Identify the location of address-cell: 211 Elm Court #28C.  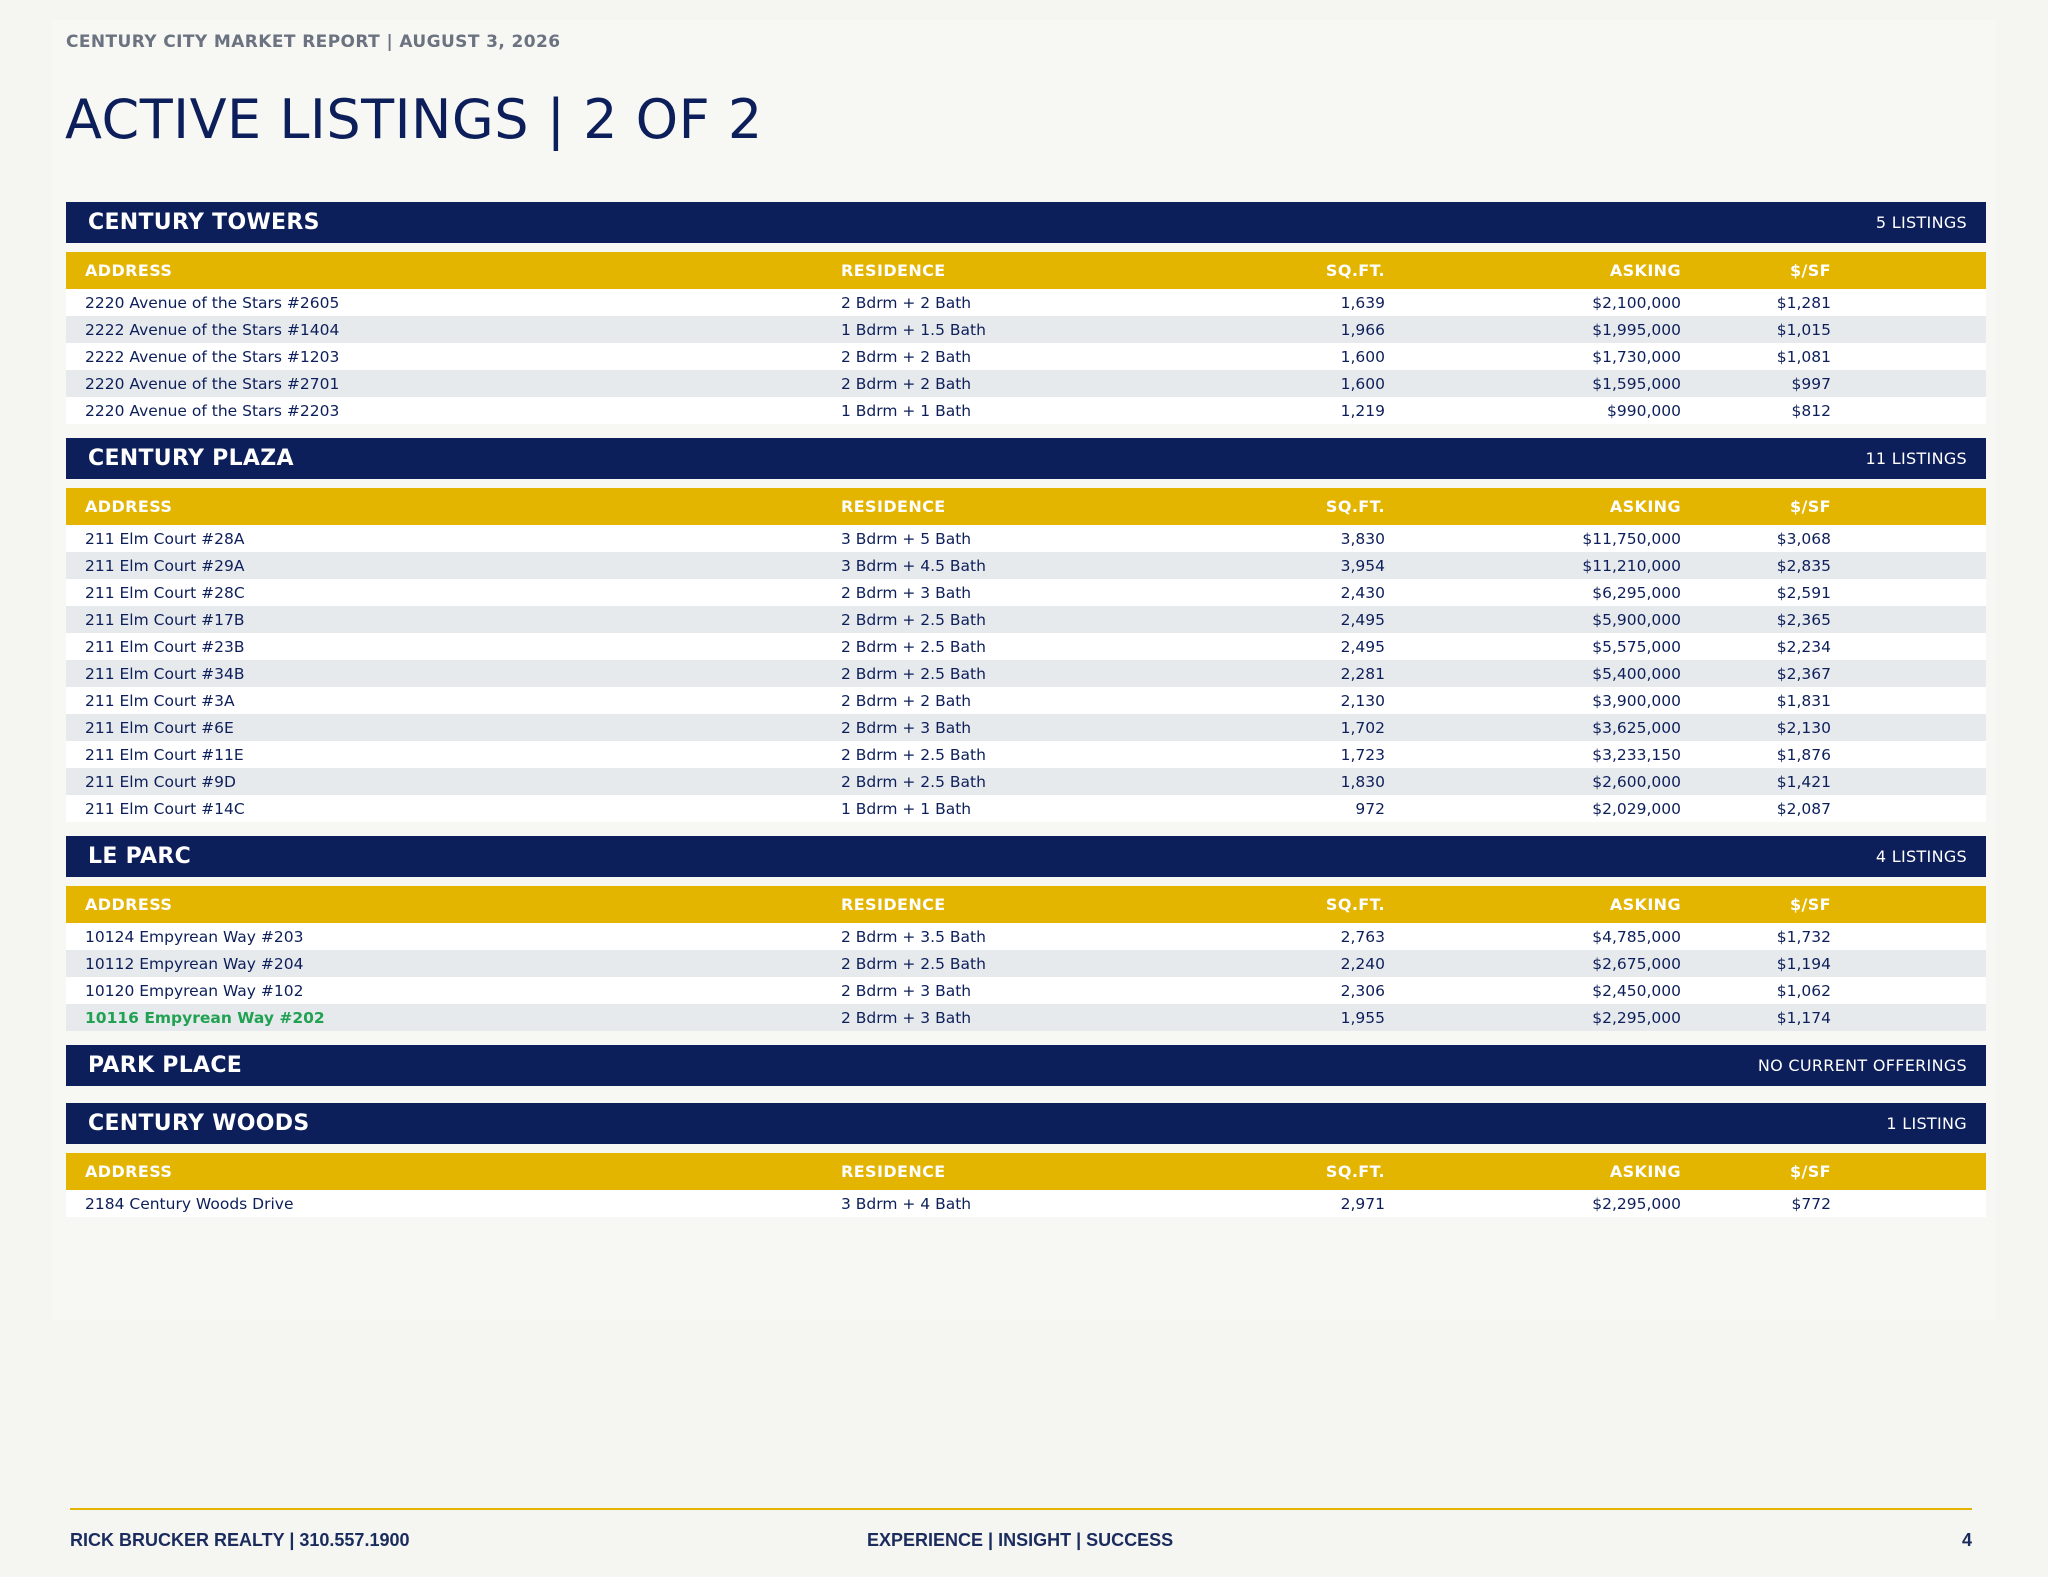
(165, 592).